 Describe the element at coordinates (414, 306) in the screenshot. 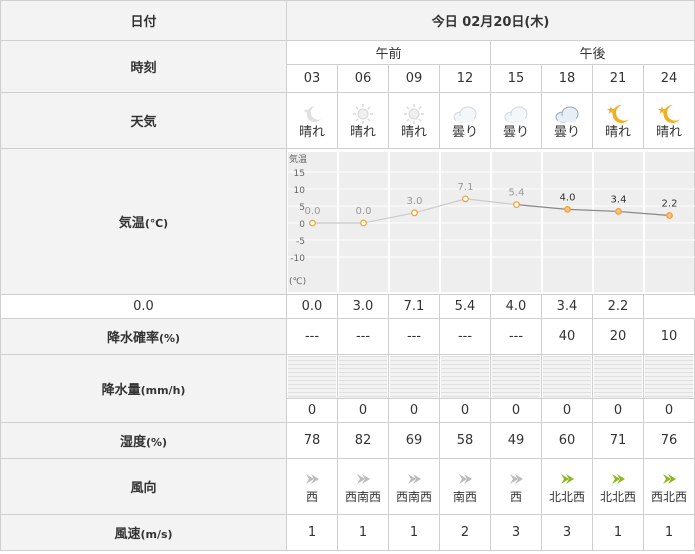

I see `temp-cell: 7.1` at that location.